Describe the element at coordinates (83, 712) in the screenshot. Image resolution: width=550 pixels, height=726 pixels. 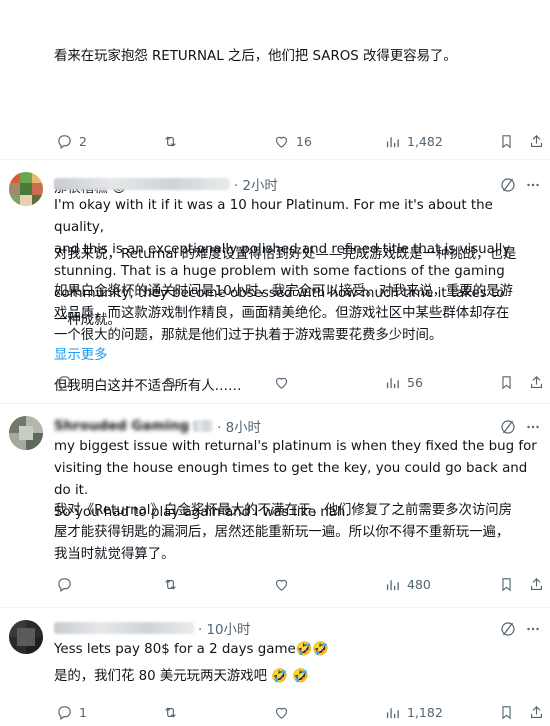
I see `reply-count: 1` at that location.